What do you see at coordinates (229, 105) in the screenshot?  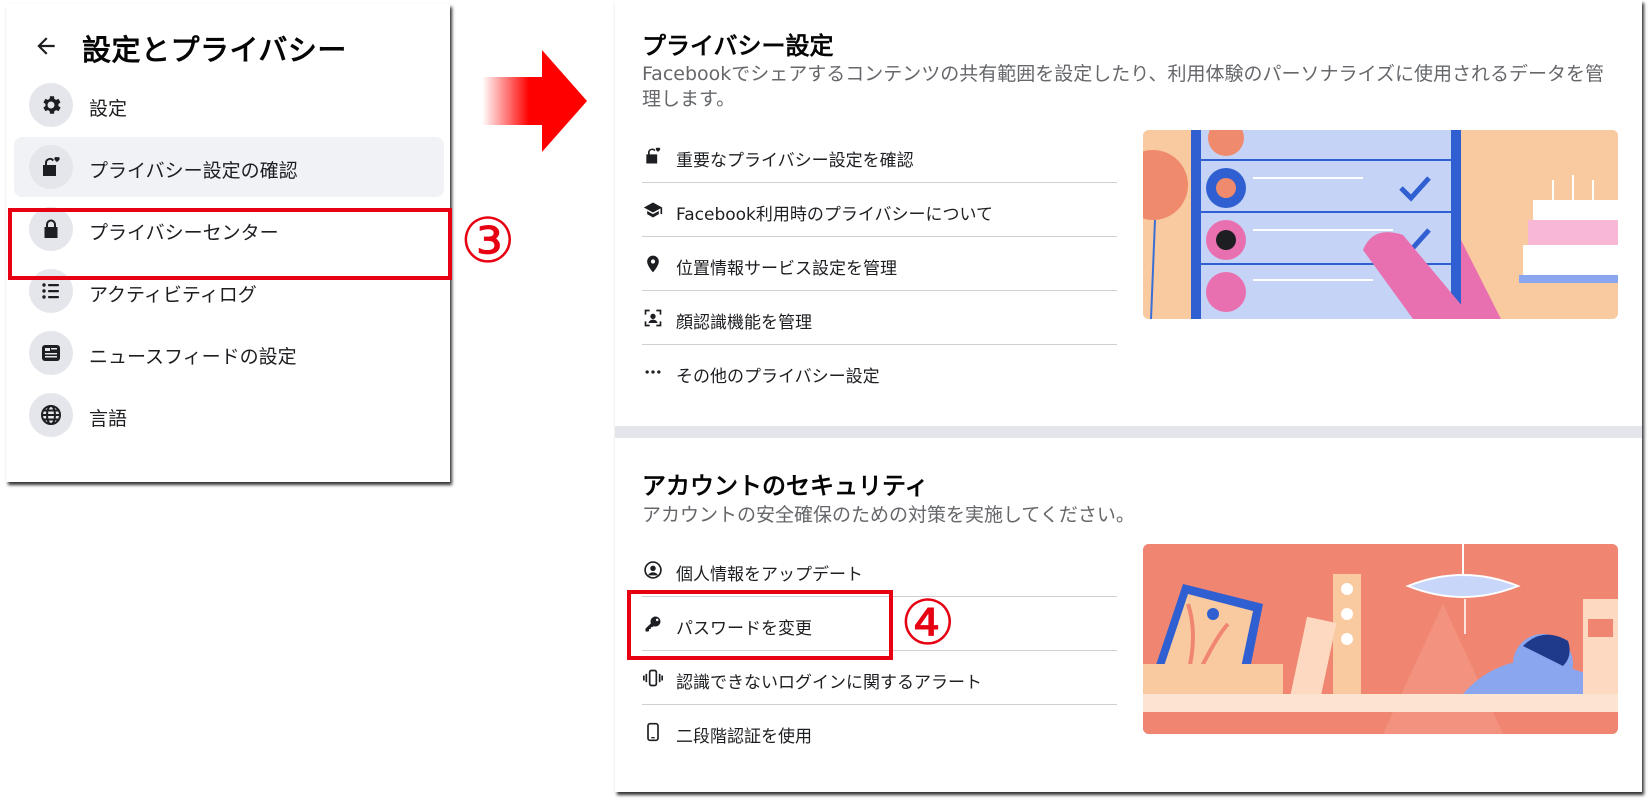 I see `menu-item-settings: 設定` at bounding box center [229, 105].